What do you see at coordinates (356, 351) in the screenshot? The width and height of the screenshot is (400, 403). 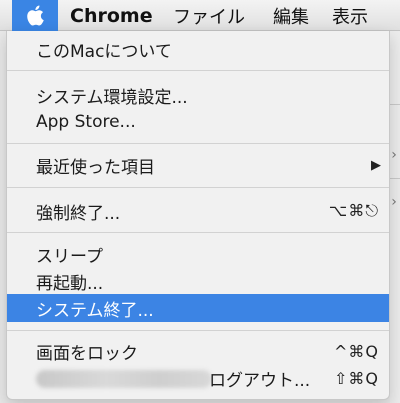 I see `lock-screen-shortcut: ^⌘Q` at bounding box center [356, 351].